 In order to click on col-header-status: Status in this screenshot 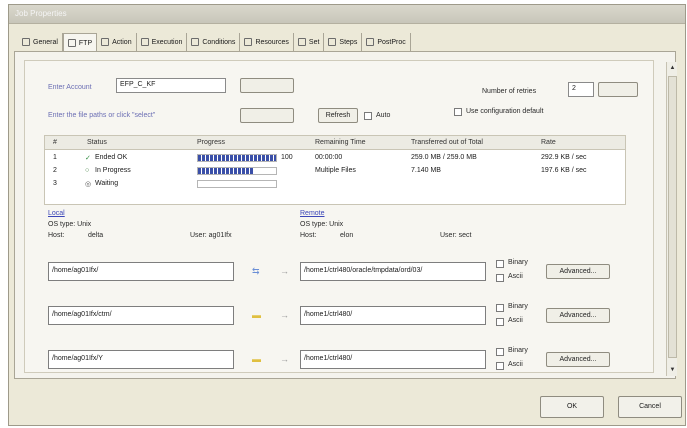, I will do `click(97, 142)`.